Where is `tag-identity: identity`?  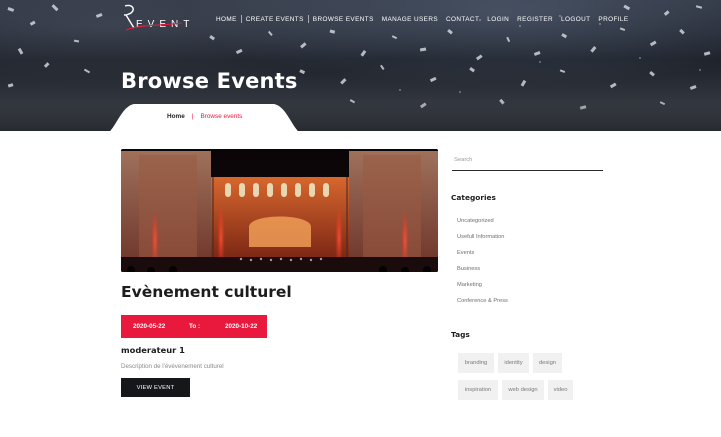
tag-identity: identity is located at coordinates (513, 363).